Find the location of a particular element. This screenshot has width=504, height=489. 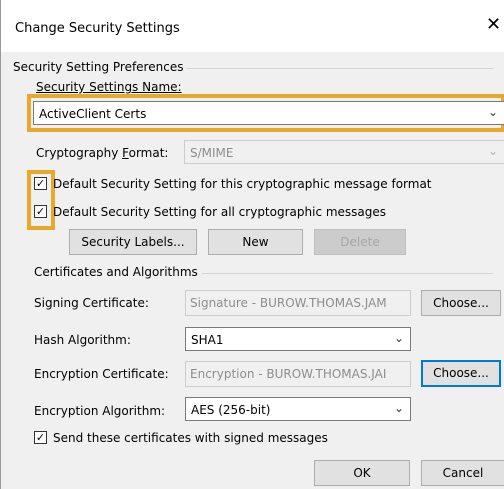

cancel-button: Cancel is located at coordinates (462, 473).